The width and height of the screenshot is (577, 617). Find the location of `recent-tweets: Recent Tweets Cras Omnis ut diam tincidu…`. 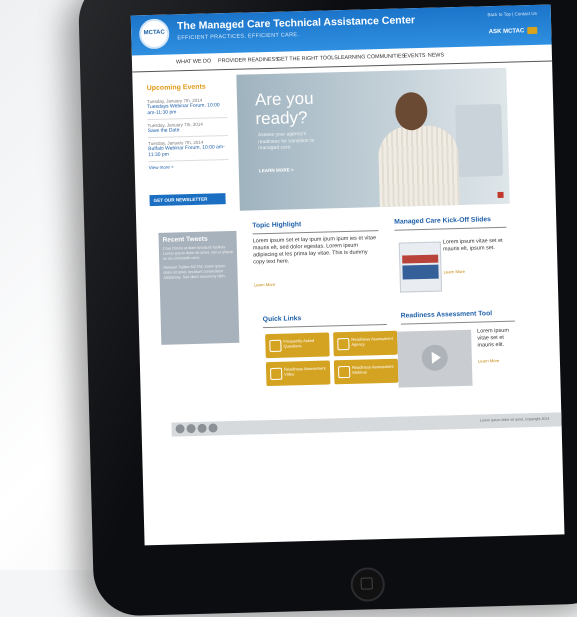

recent-tweets: Recent Tweets Cras Omnis ut diam tincidu… is located at coordinates (199, 287).